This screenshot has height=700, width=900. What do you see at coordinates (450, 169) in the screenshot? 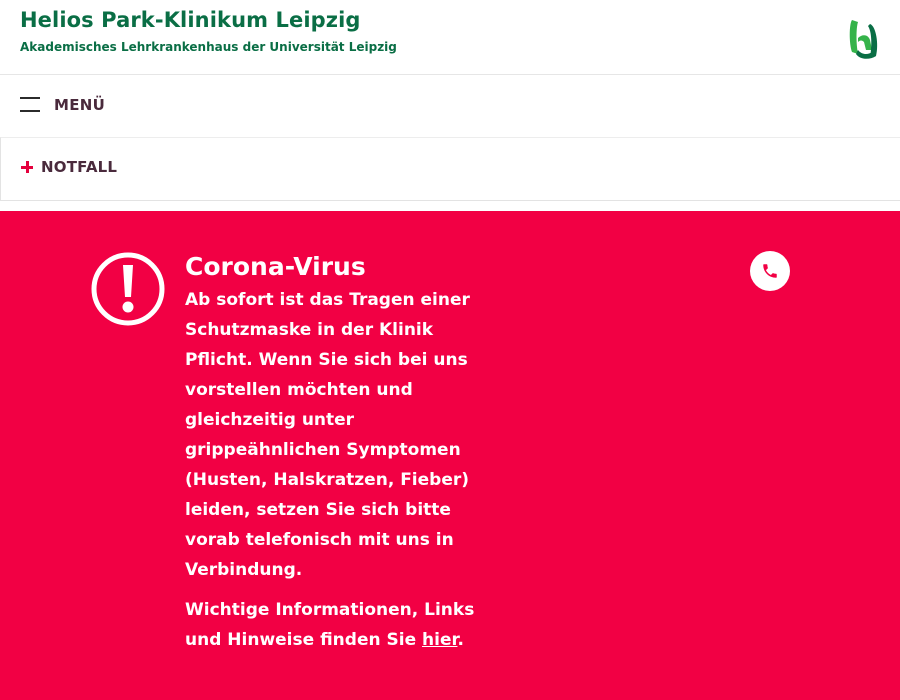
I see `emergency-button: NOTFALL` at bounding box center [450, 169].